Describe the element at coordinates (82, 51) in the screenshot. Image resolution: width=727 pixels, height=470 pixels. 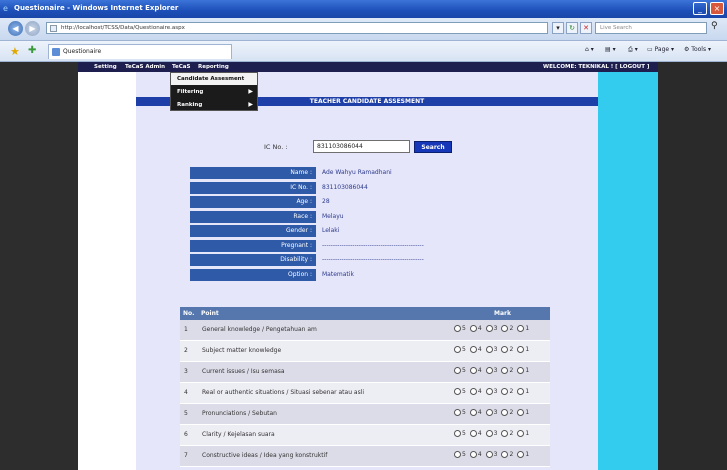
I see `tab-label: Questionaire` at that location.